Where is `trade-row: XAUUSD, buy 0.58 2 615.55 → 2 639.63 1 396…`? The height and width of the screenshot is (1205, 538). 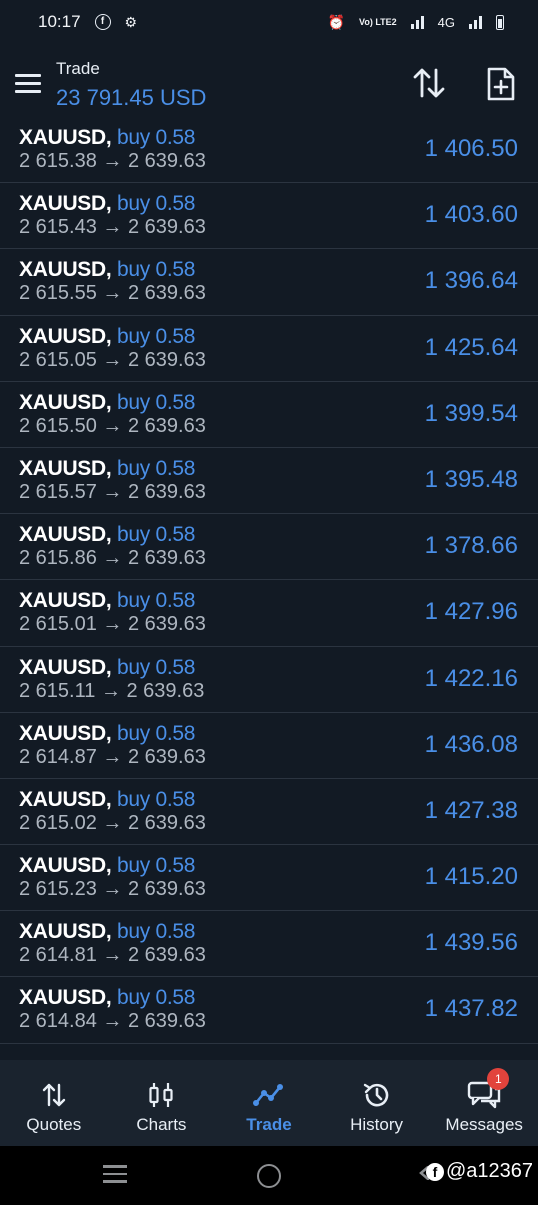 trade-row: XAUUSD, buy 0.58 2 615.55 → 2 639.63 1 396… is located at coordinates (269, 282).